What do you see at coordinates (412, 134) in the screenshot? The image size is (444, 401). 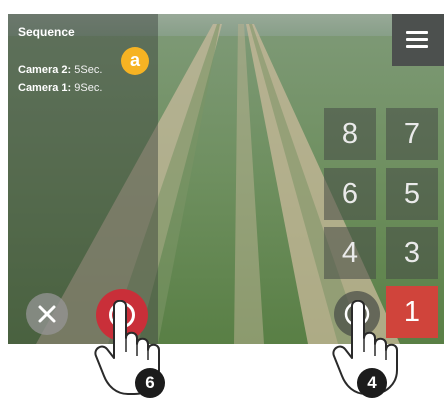 I see `key-7: 7` at bounding box center [412, 134].